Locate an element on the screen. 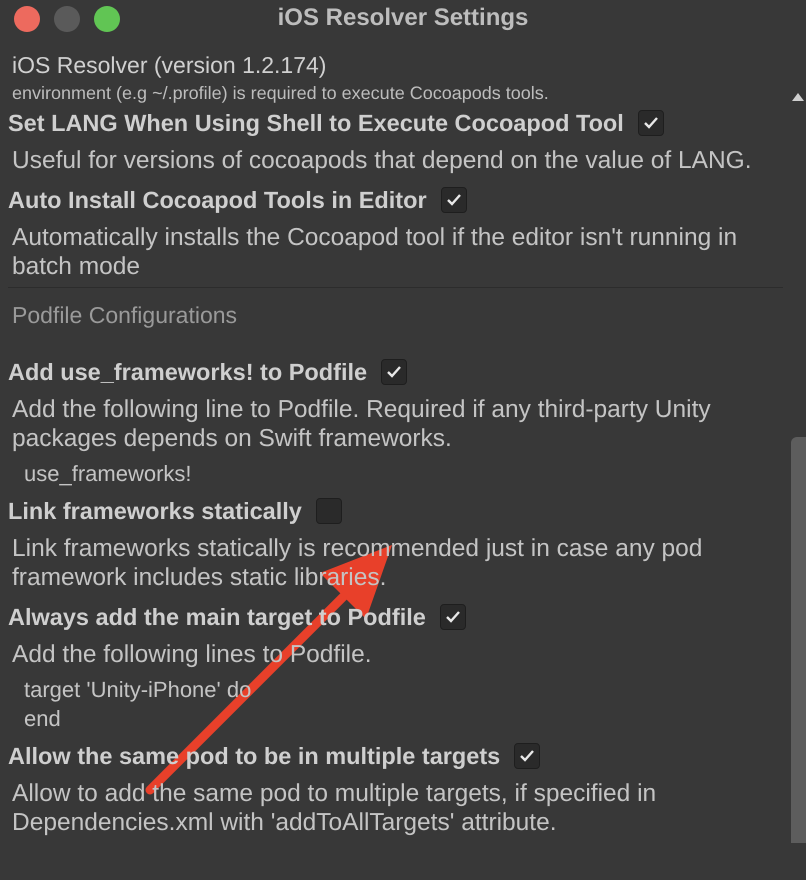  description-text: Add the following line to Podfile. Required if any third-party Unity packages depends on Swift frameworks. is located at coordinates (361, 424).